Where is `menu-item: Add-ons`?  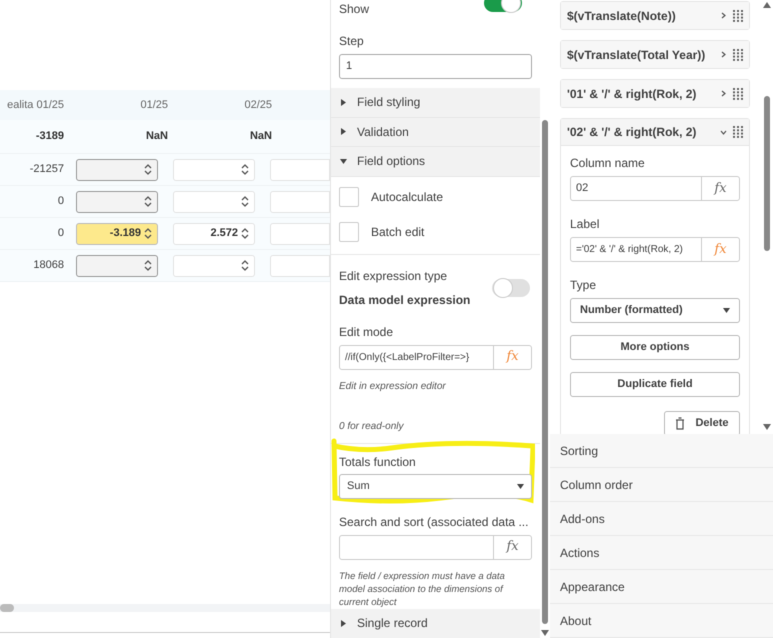 menu-item: Add-ons is located at coordinates (661, 519).